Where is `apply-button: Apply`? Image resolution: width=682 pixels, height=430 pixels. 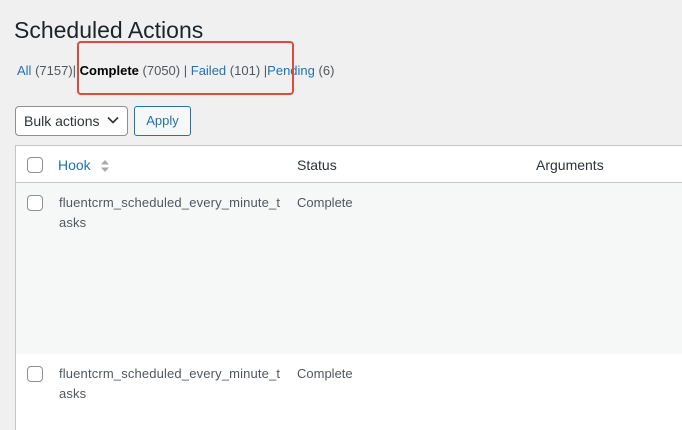
apply-button: Apply is located at coordinates (162, 121).